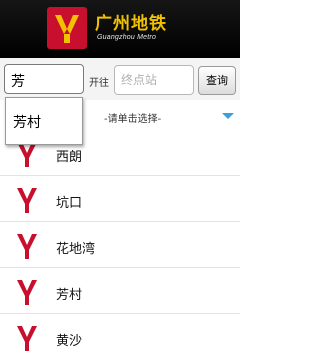  What do you see at coordinates (120, 292) in the screenshot?
I see `station-row: 芳村` at bounding box center [120, 292].